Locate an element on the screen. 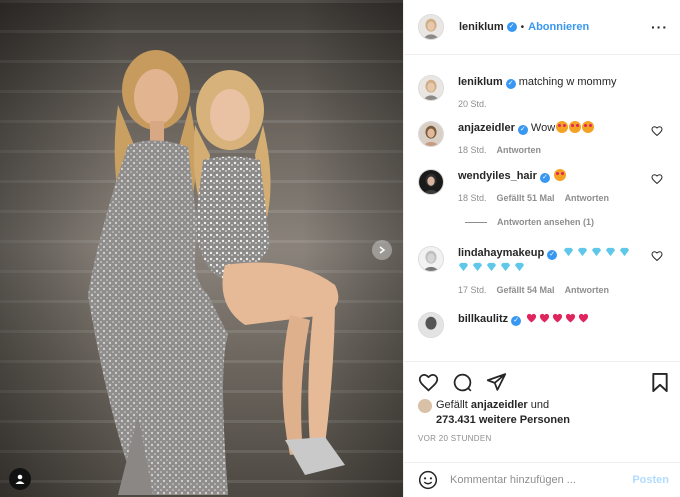 The image size is (680, 497). comment-text-line: wendyiles_hair ✓ is located at coordinates (563, 176).